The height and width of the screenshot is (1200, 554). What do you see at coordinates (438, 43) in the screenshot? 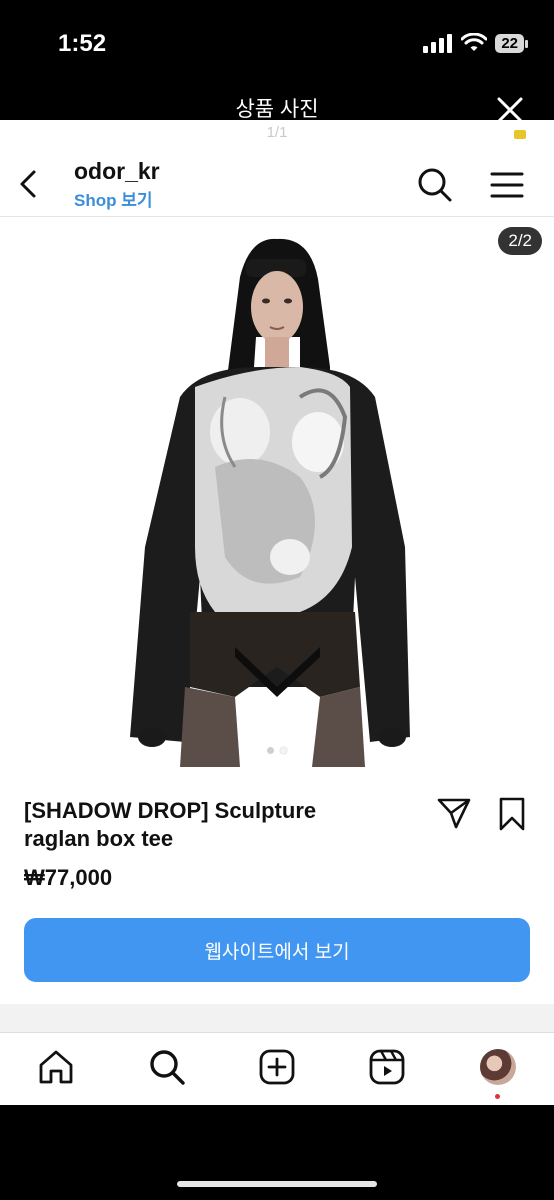
I see `signal-icon` at bounding box center [438, 43].